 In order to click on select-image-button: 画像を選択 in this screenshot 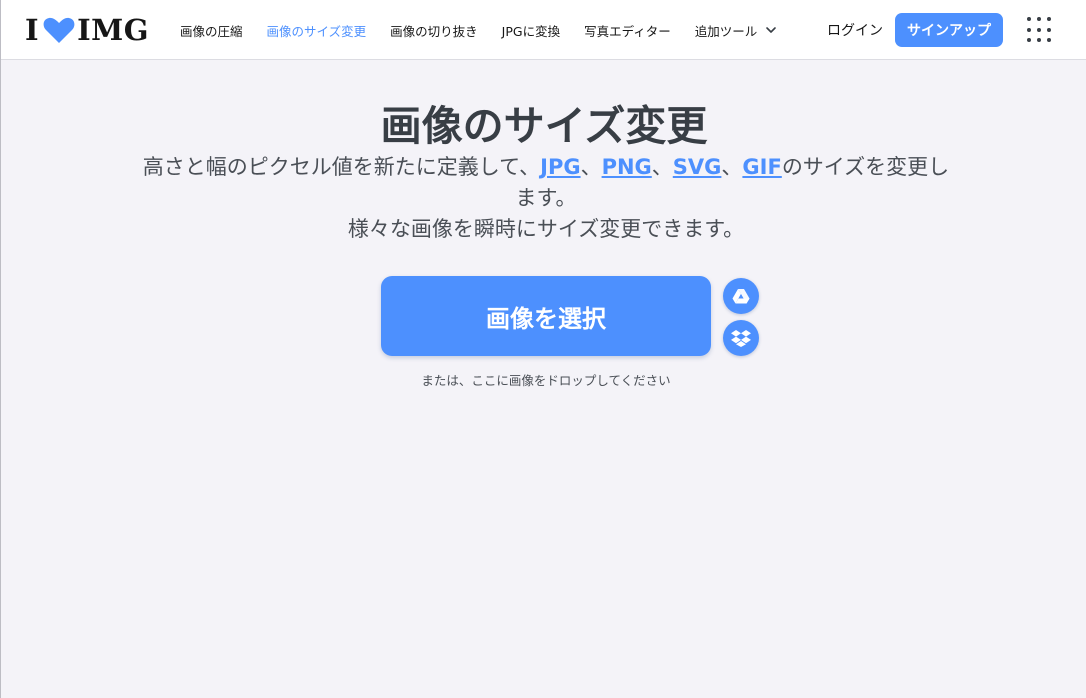, I will do `click(546, 316)`.